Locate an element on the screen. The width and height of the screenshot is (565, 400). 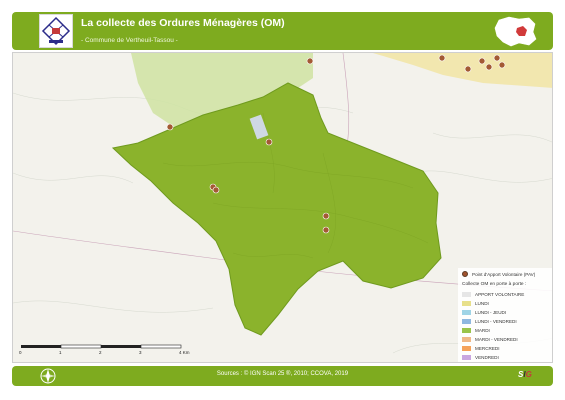
org-logo is located at coordinates (56, 31).